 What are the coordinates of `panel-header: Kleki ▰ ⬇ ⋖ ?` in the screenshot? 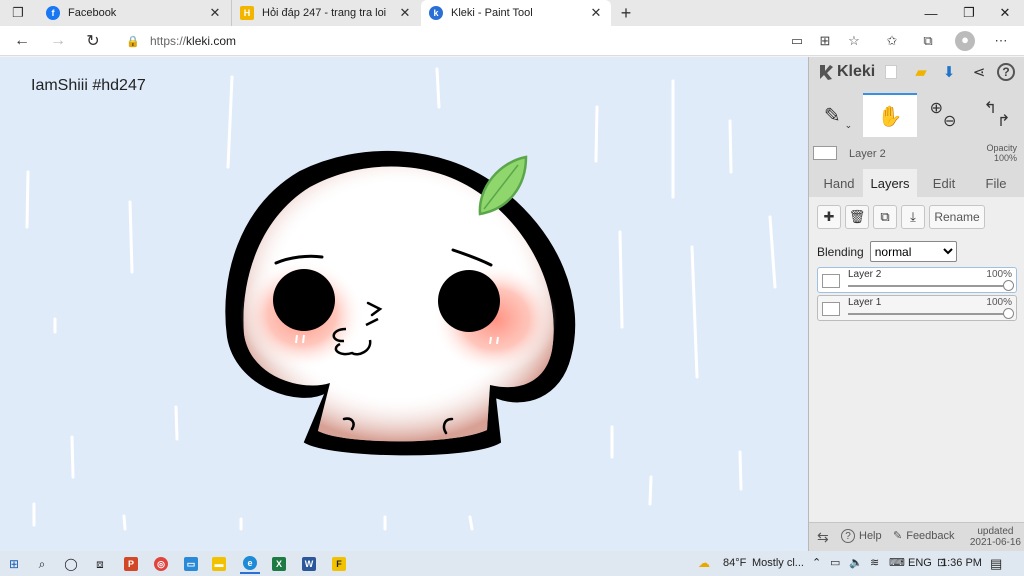 It's located at (916, 72).